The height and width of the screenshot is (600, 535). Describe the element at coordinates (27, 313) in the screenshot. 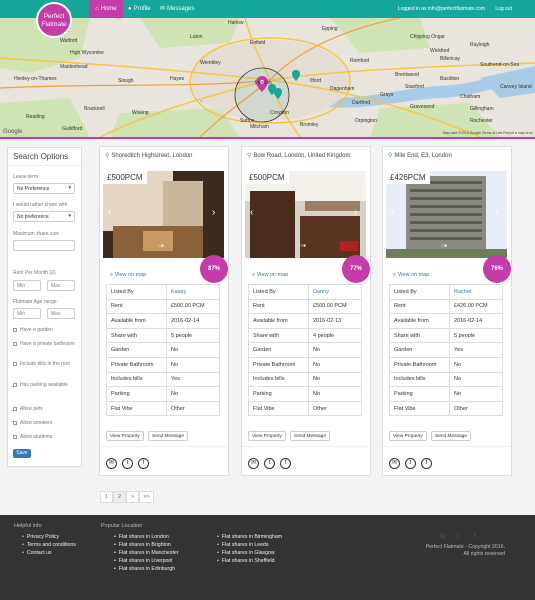

I see `age-min-input: Min` at that location.